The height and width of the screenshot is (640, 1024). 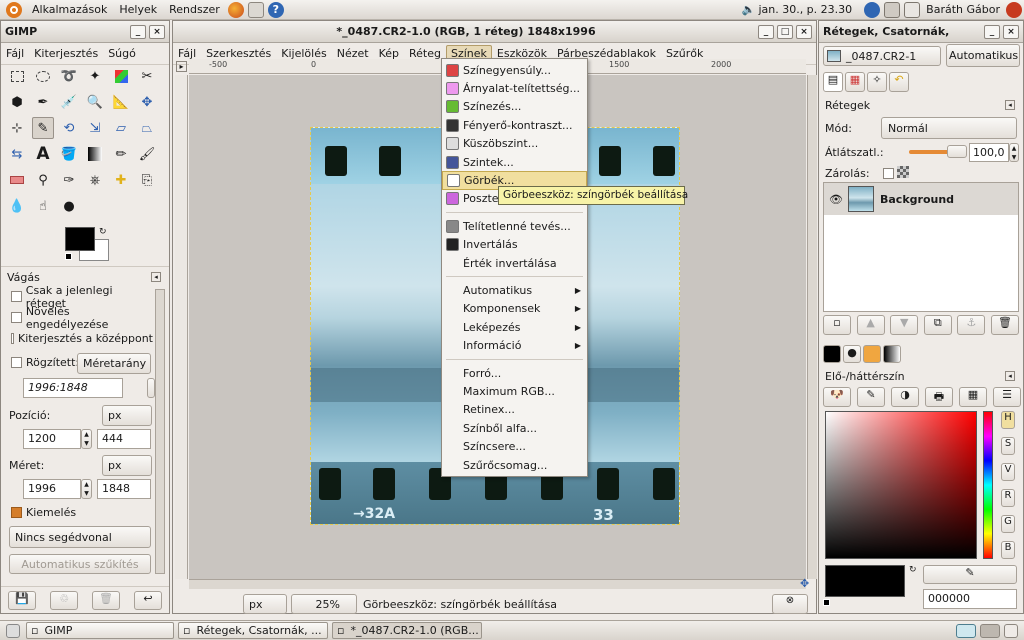 What do you see at coordinates (804, 583) in the screenshot?
I see `navigate-icon: ✥` at bounding box center [804, 583].